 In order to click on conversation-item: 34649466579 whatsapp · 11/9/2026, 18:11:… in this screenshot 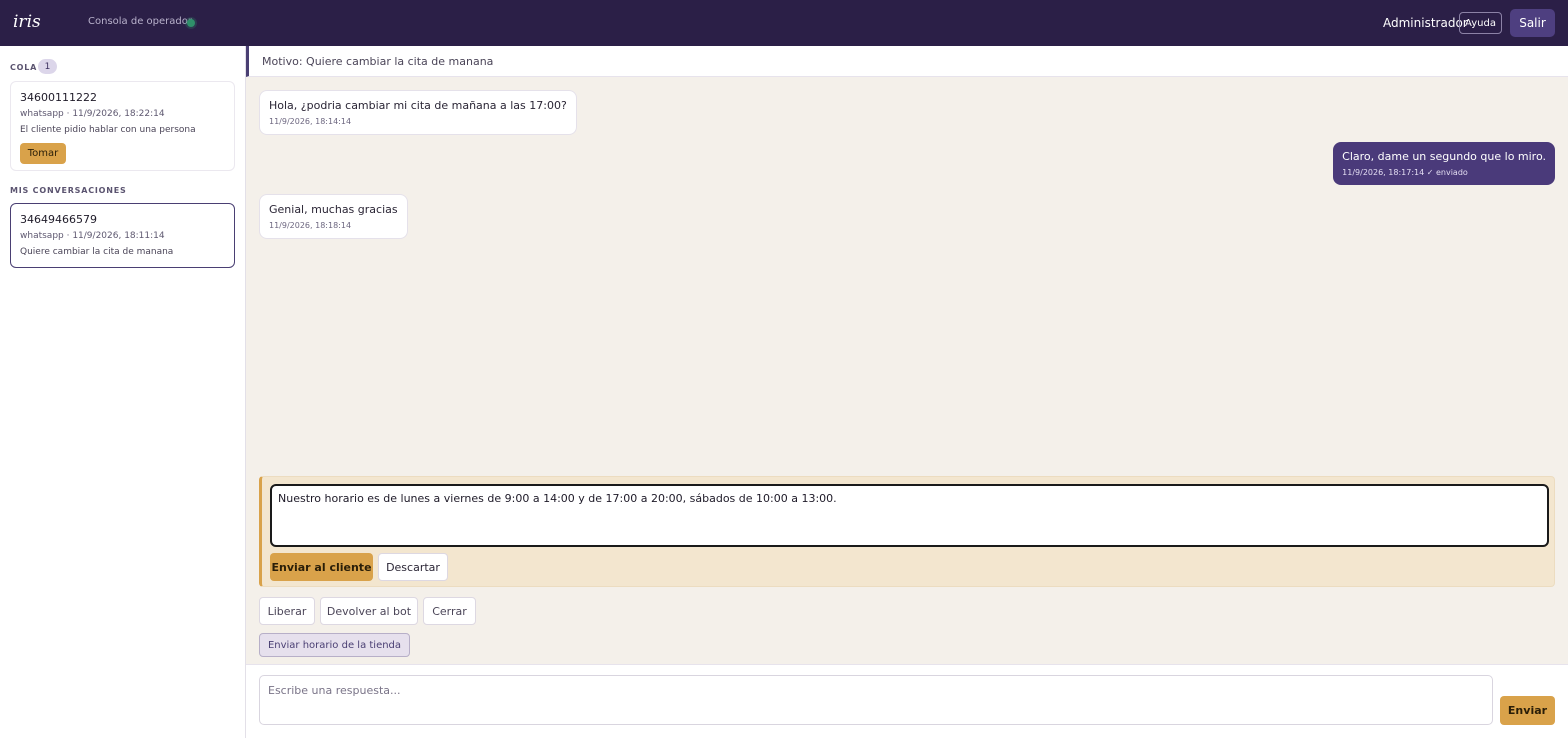, I will do `click(122, 235)`.